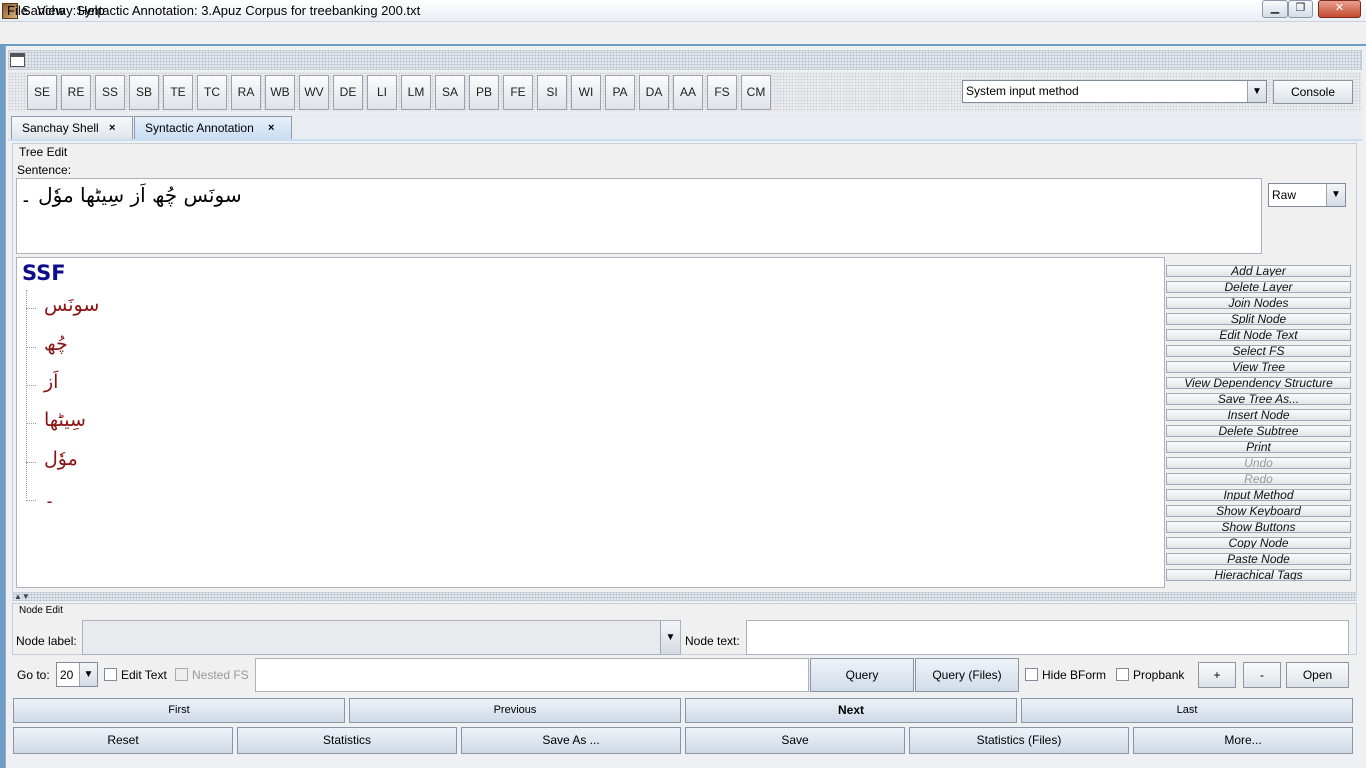 Image resolution: width=1366 pixels, height=768 pixels. Describe the element at coordinates (348, 92) in the screenshot. I see `toolbar-button-de: DE` at that location.